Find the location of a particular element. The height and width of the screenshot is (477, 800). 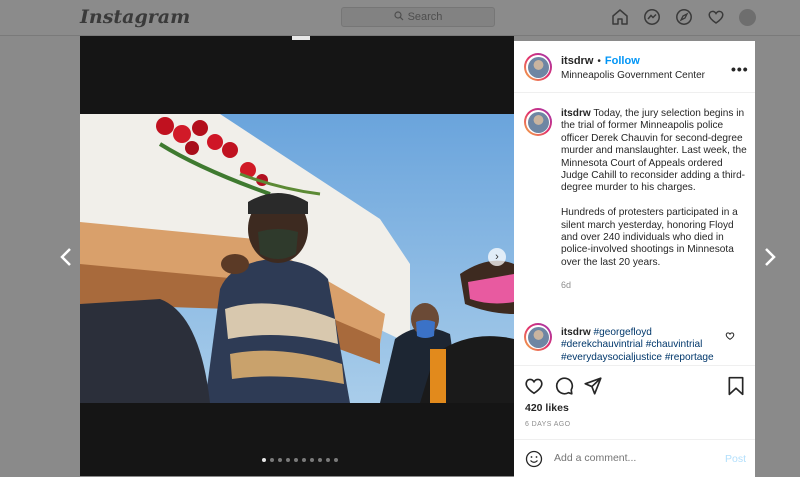

more-options-icon: ••• is located at coordinates (740, 69).